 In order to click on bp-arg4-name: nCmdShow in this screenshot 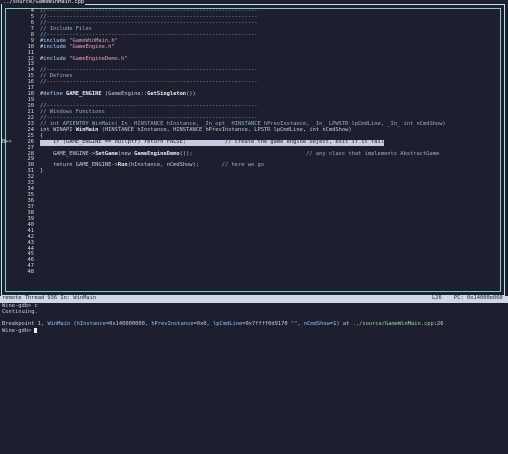, I will do `click(316, 323)`.